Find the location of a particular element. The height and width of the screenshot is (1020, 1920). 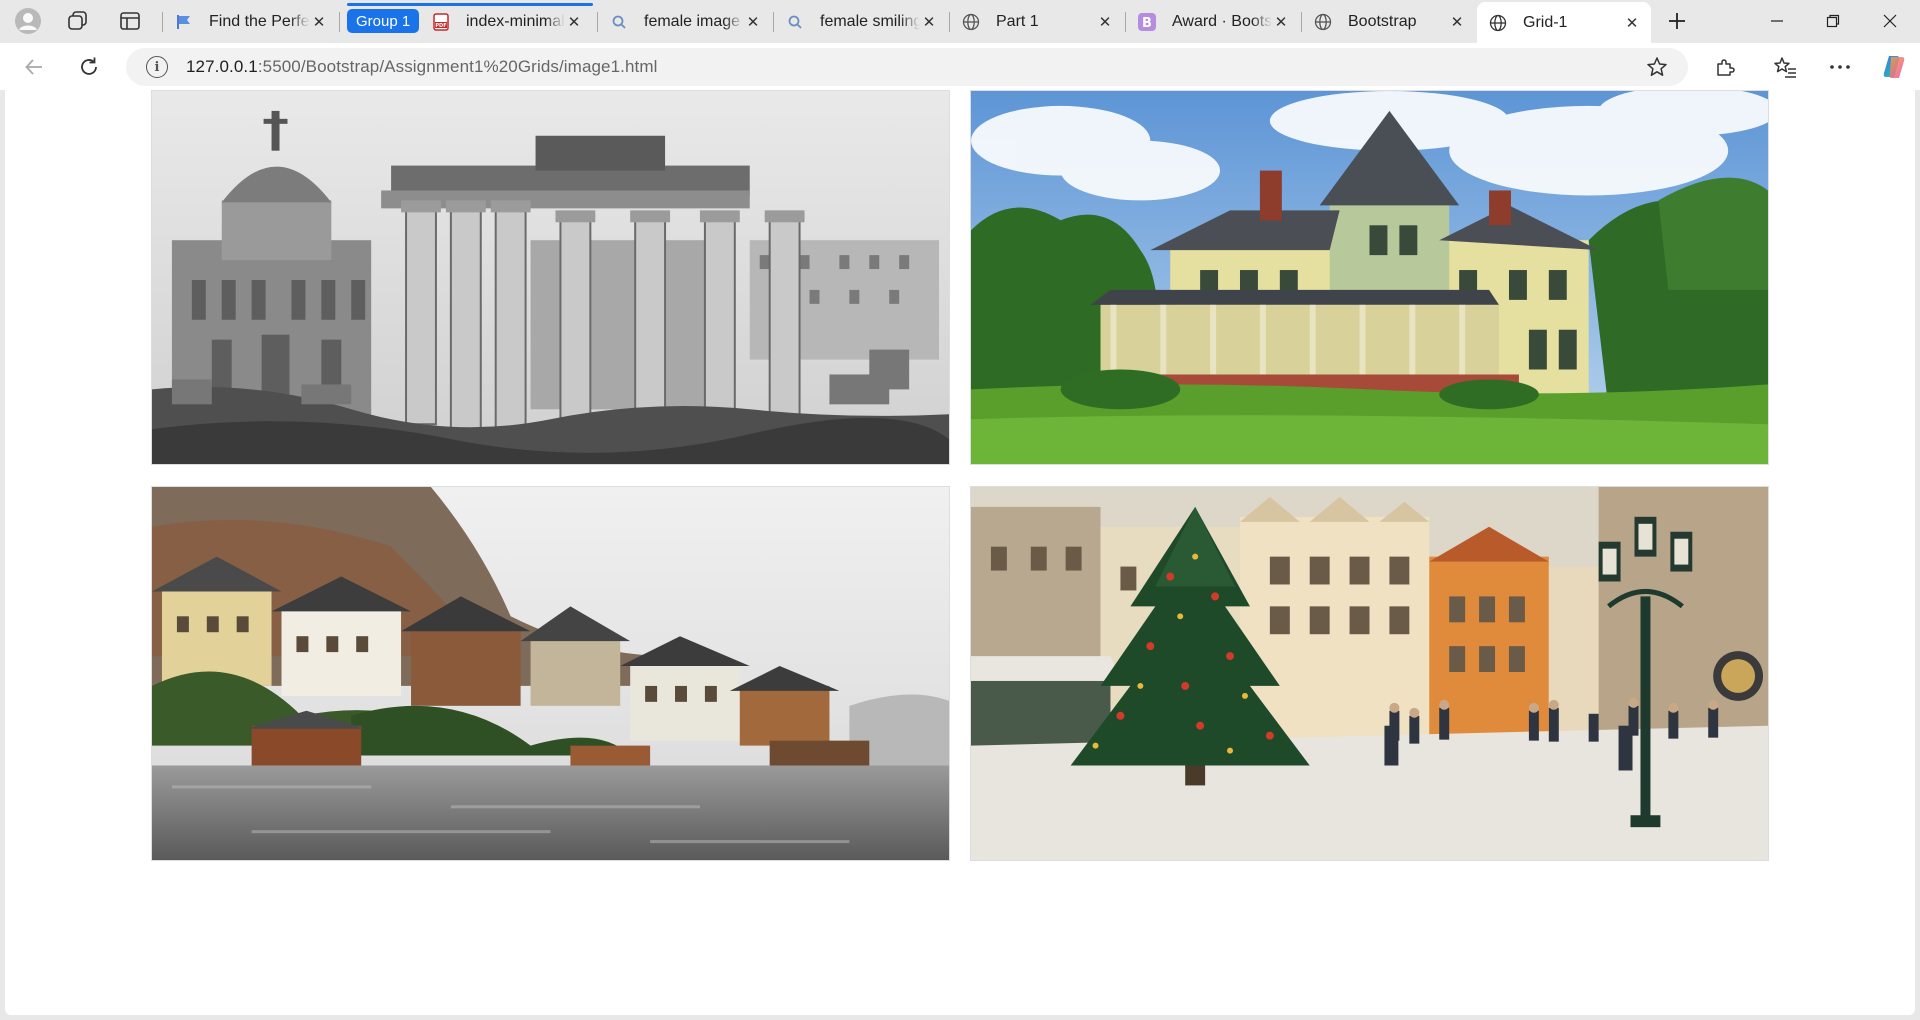

restore-icon is located at coordinates (1833, 21).